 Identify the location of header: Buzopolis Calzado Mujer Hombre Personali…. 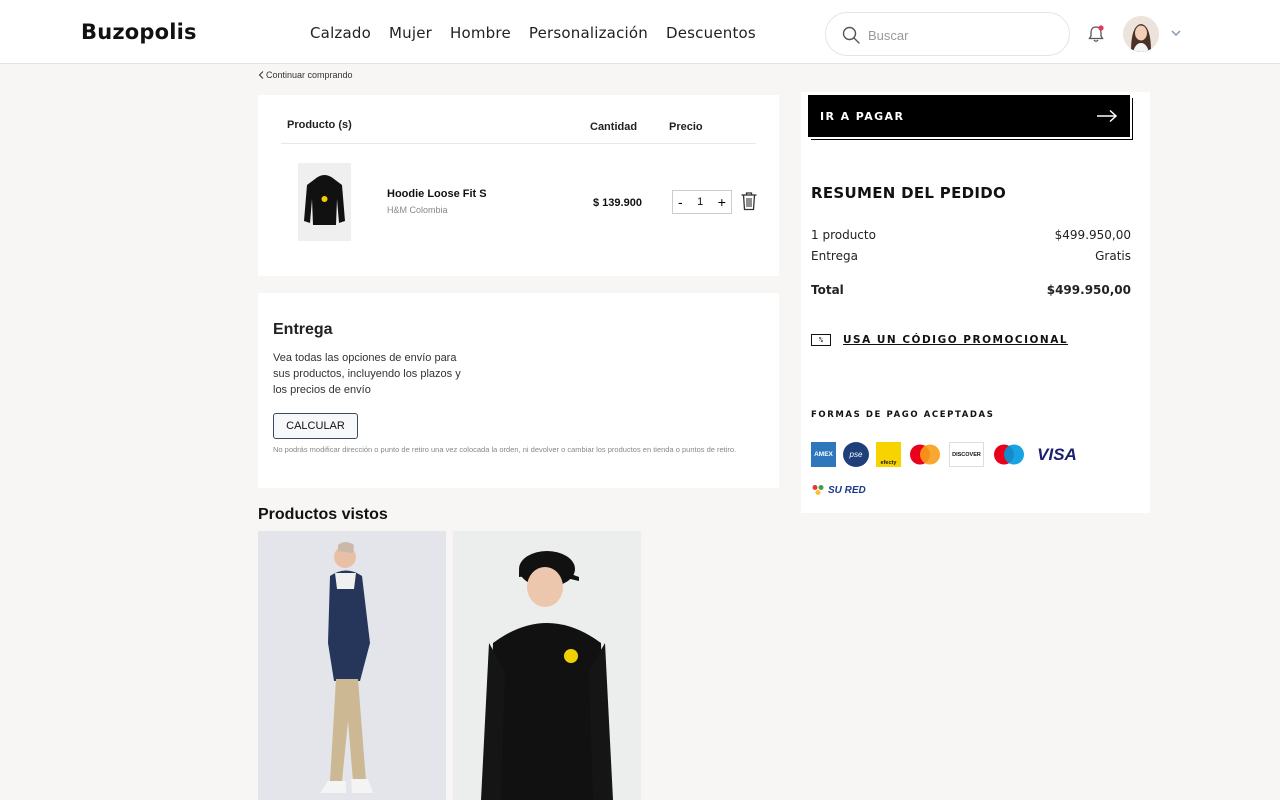
(640, 32).